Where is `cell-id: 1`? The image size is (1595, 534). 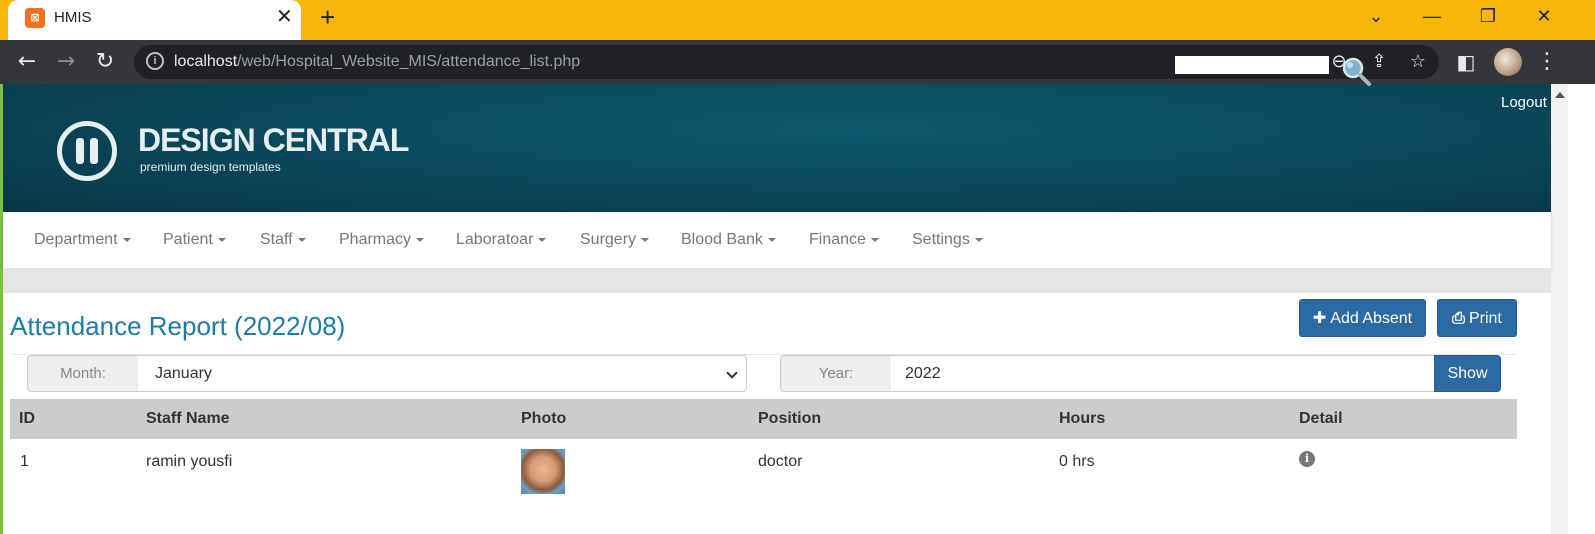 cell-id: 1 is located at coordinates (24, 461).